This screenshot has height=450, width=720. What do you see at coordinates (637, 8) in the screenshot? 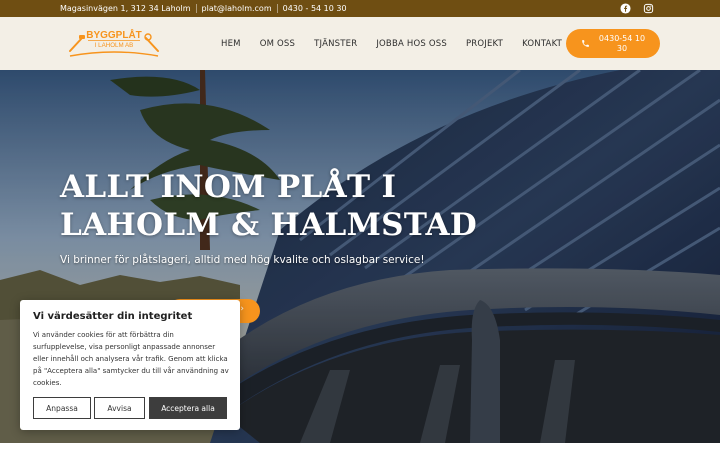
I see `social-links` at bounding box center [637, 8].